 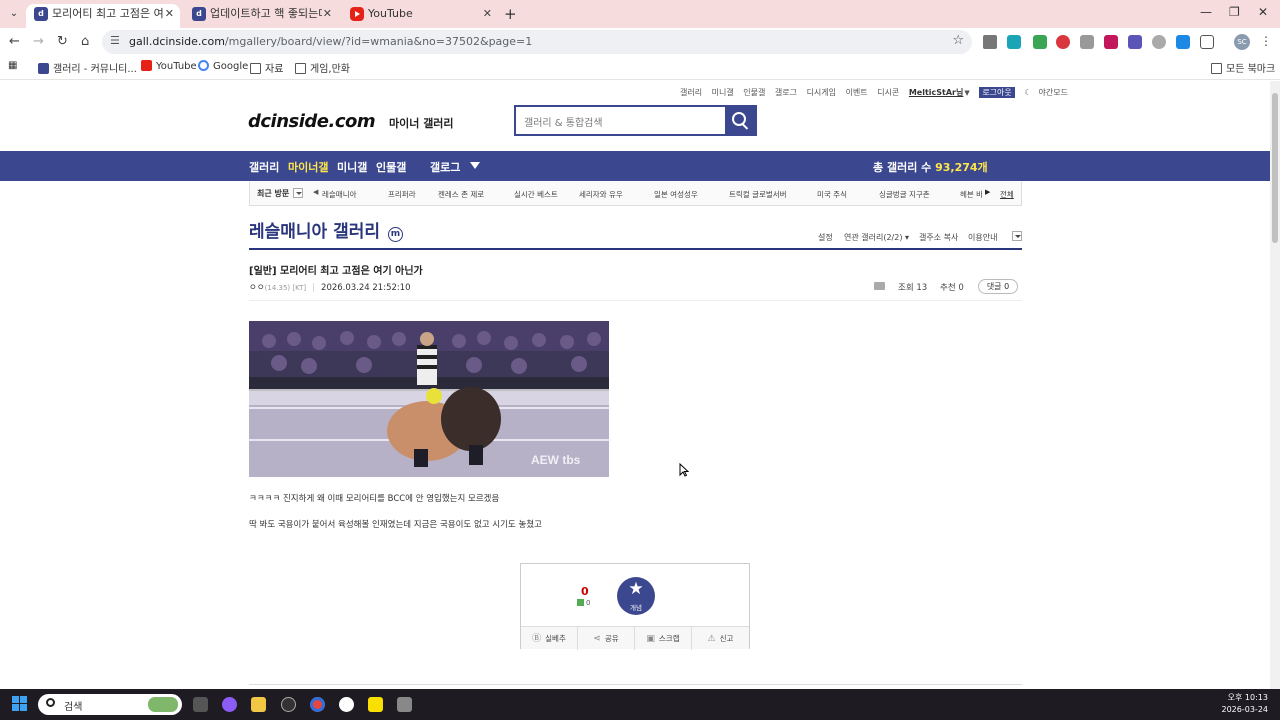 What do you see at coordinates (966, 93) in the screenshot?
I see `user-caret-icon: ▼` at bounding box center [966, 93].